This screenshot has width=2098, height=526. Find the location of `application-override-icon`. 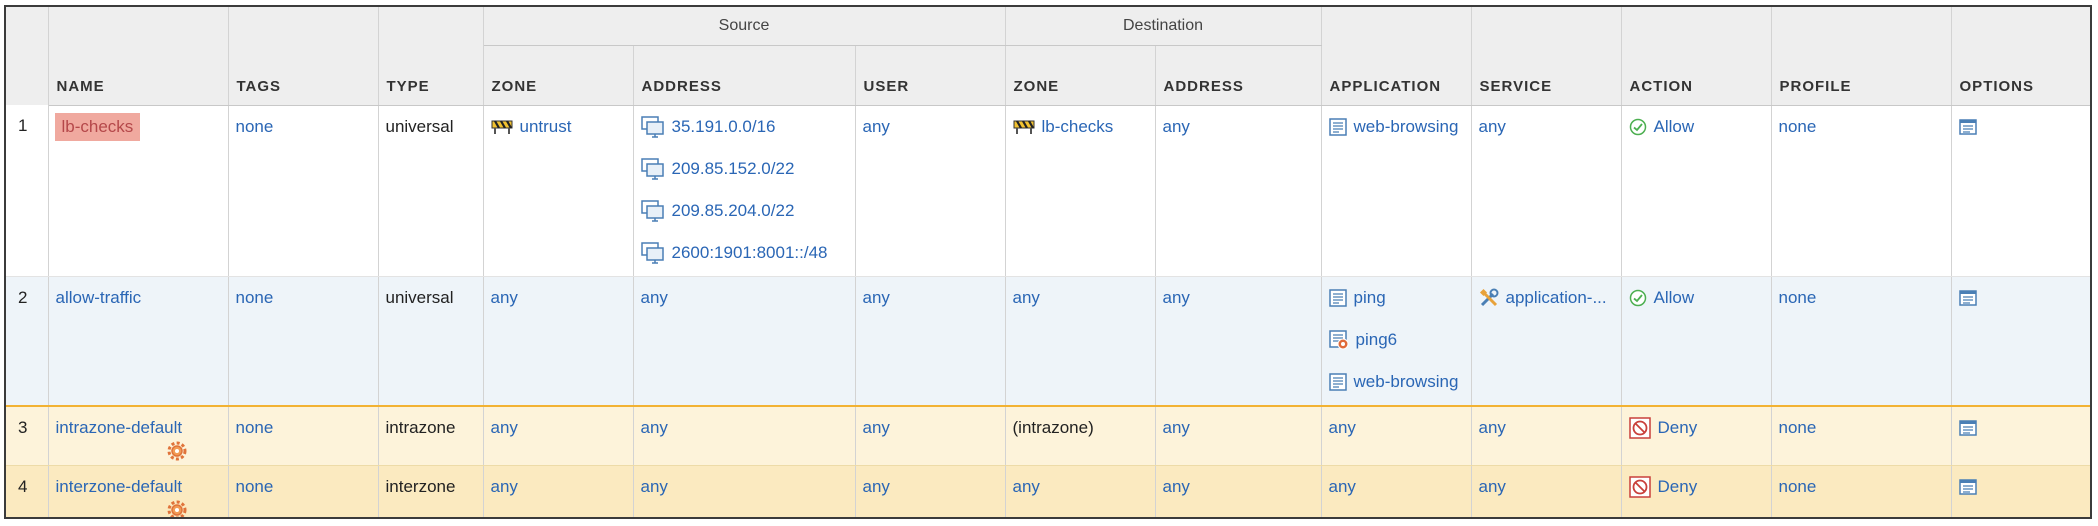

application-override-icon is located at coordinates (1338, 339).